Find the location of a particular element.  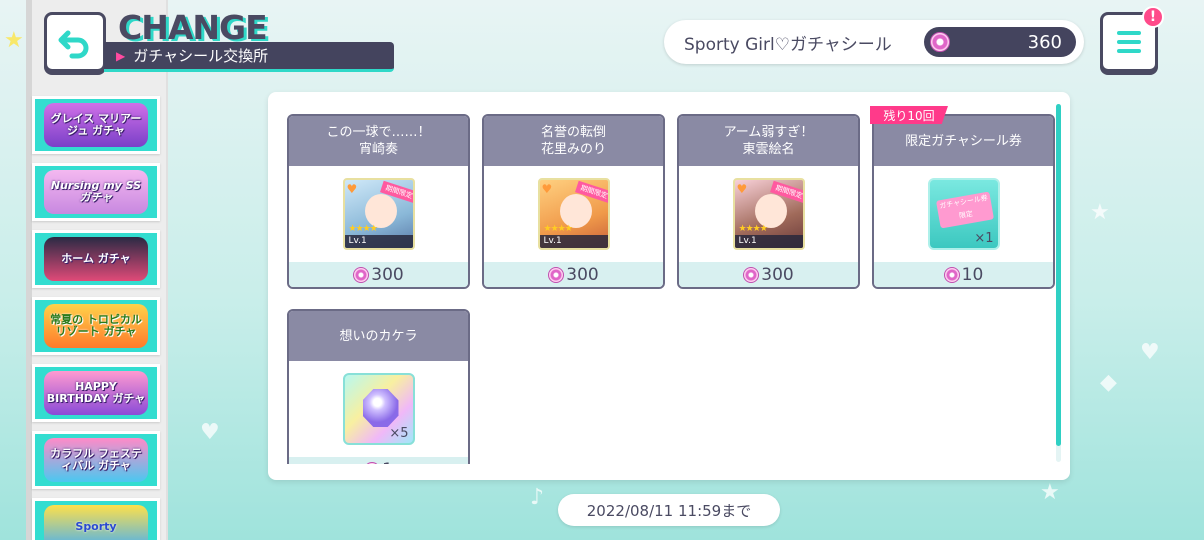

back-arrow-icon is located at coordinates (73, 44).